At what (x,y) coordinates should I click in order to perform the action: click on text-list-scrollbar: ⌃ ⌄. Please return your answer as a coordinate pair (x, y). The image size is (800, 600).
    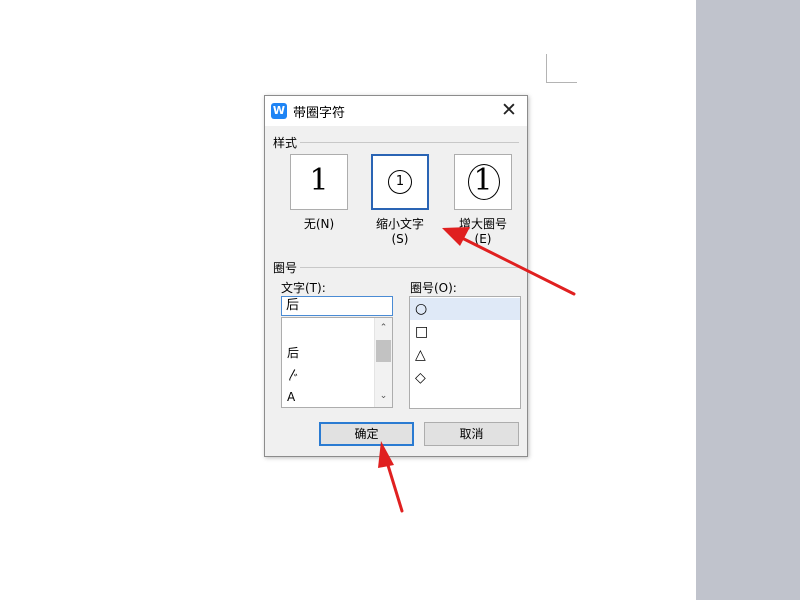
    Looking at the image, I should click on (383, 362).